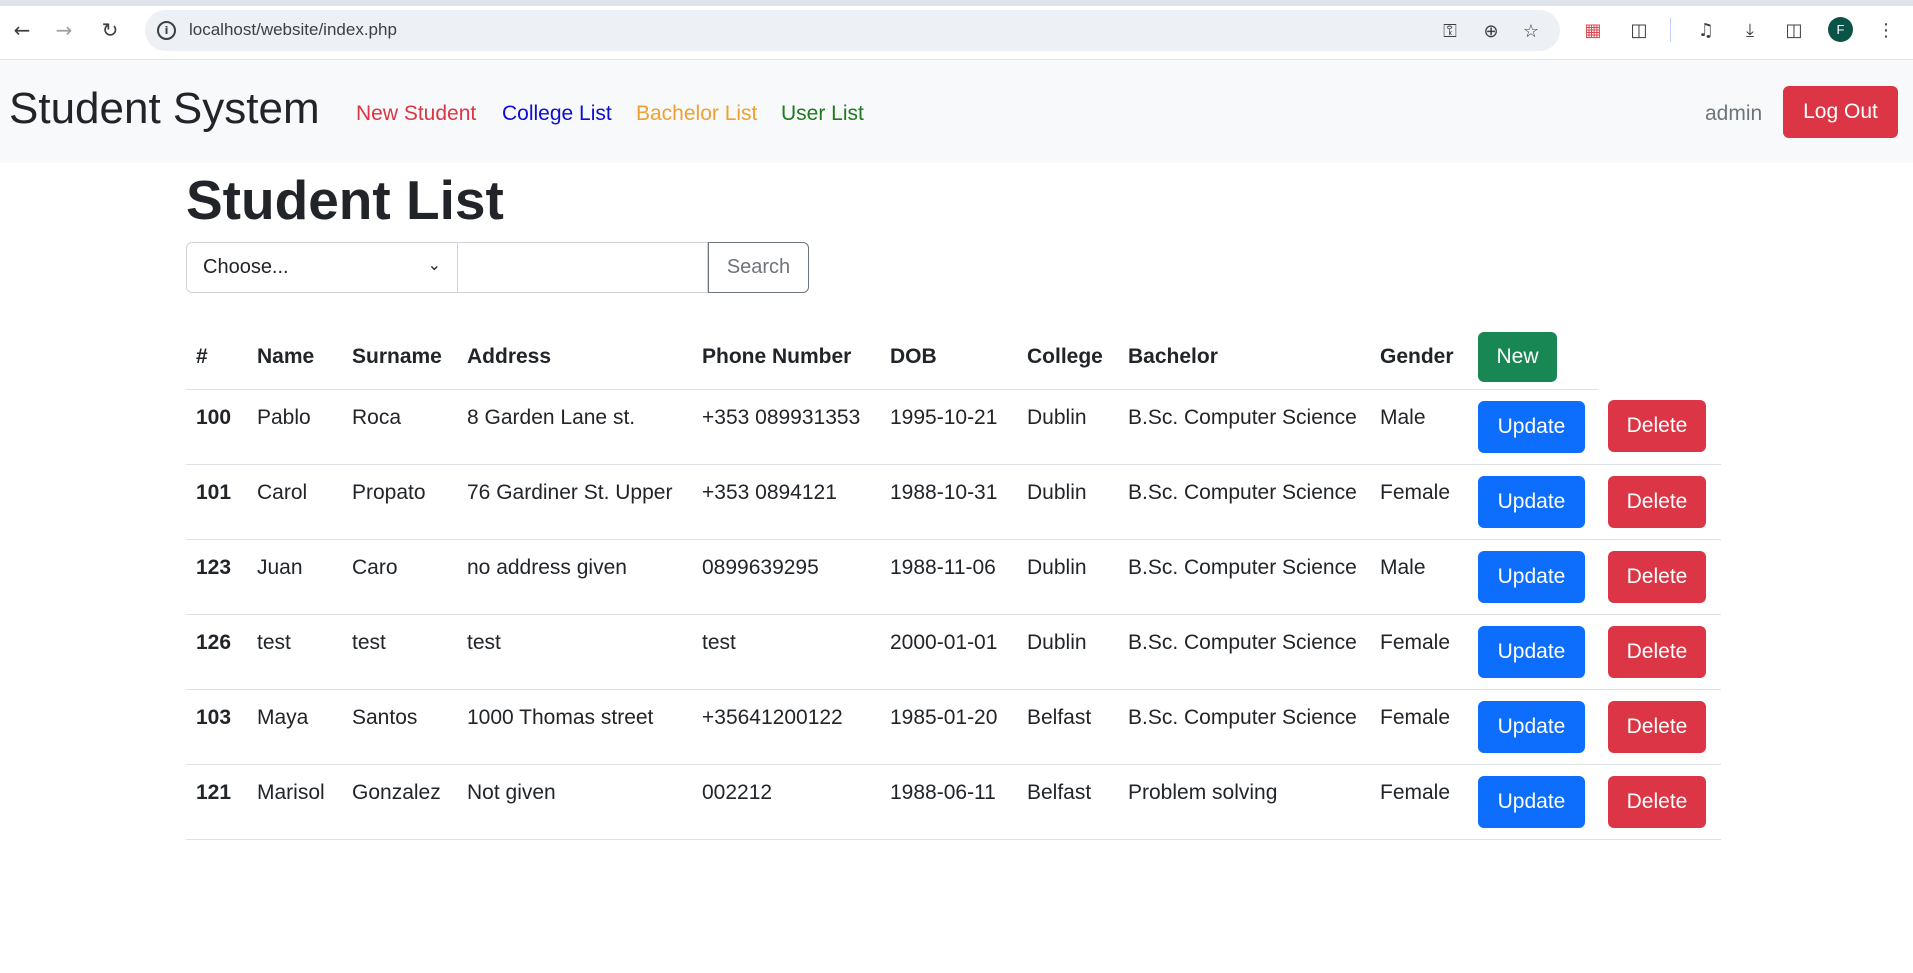 Image resolution: width=1913 pixels, height=973 pixels. I want to click on col-header-bachelor: Bachelor, so click(1244, 357).